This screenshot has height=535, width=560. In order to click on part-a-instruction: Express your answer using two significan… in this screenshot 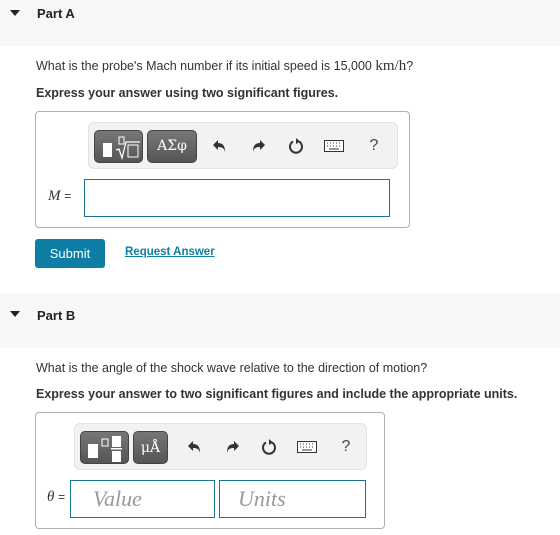, I will do `click(187, 93)`.